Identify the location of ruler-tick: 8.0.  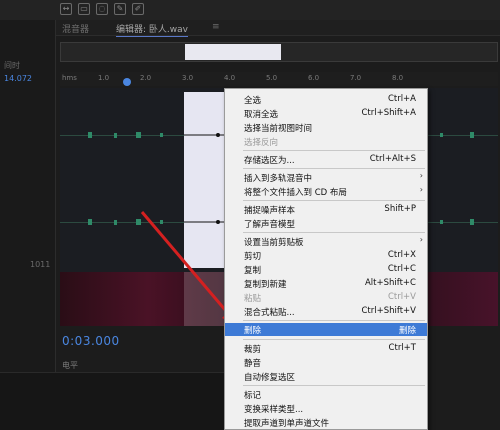
(398, 78).